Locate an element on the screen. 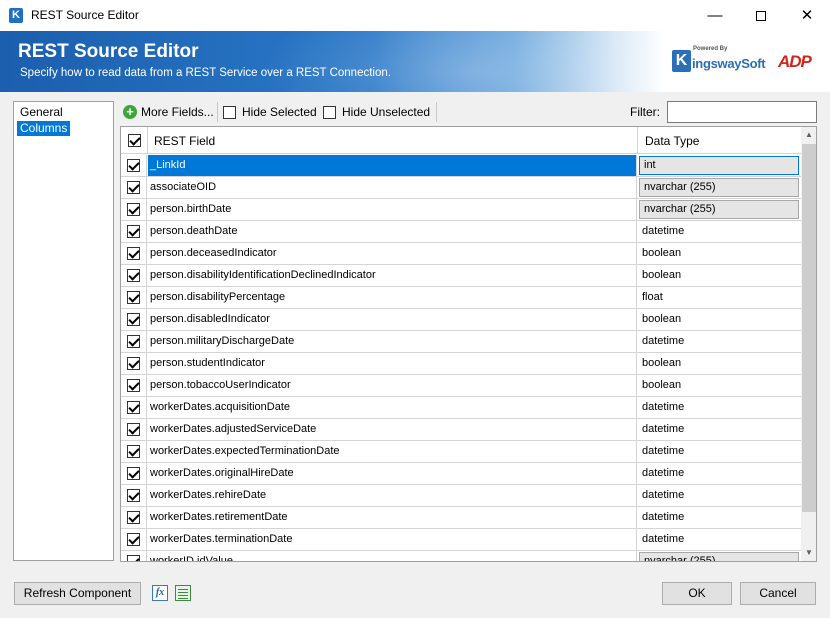 This screenshot has width=830, height=618. maximize-button is located at coordinates (761, 15).